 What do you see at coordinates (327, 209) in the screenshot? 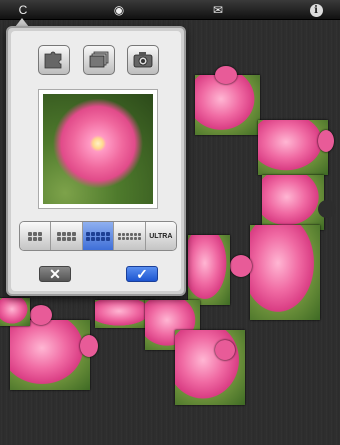
I see `puzzle-hole` at bounding box center [327, 209].